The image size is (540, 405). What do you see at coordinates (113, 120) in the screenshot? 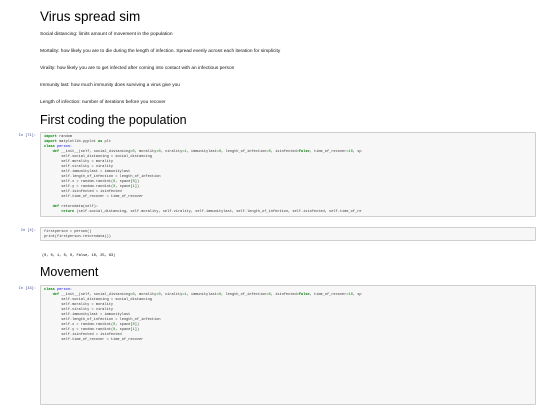
I see `section-heading-population: First coding the population` at bounding box center [113, 120].